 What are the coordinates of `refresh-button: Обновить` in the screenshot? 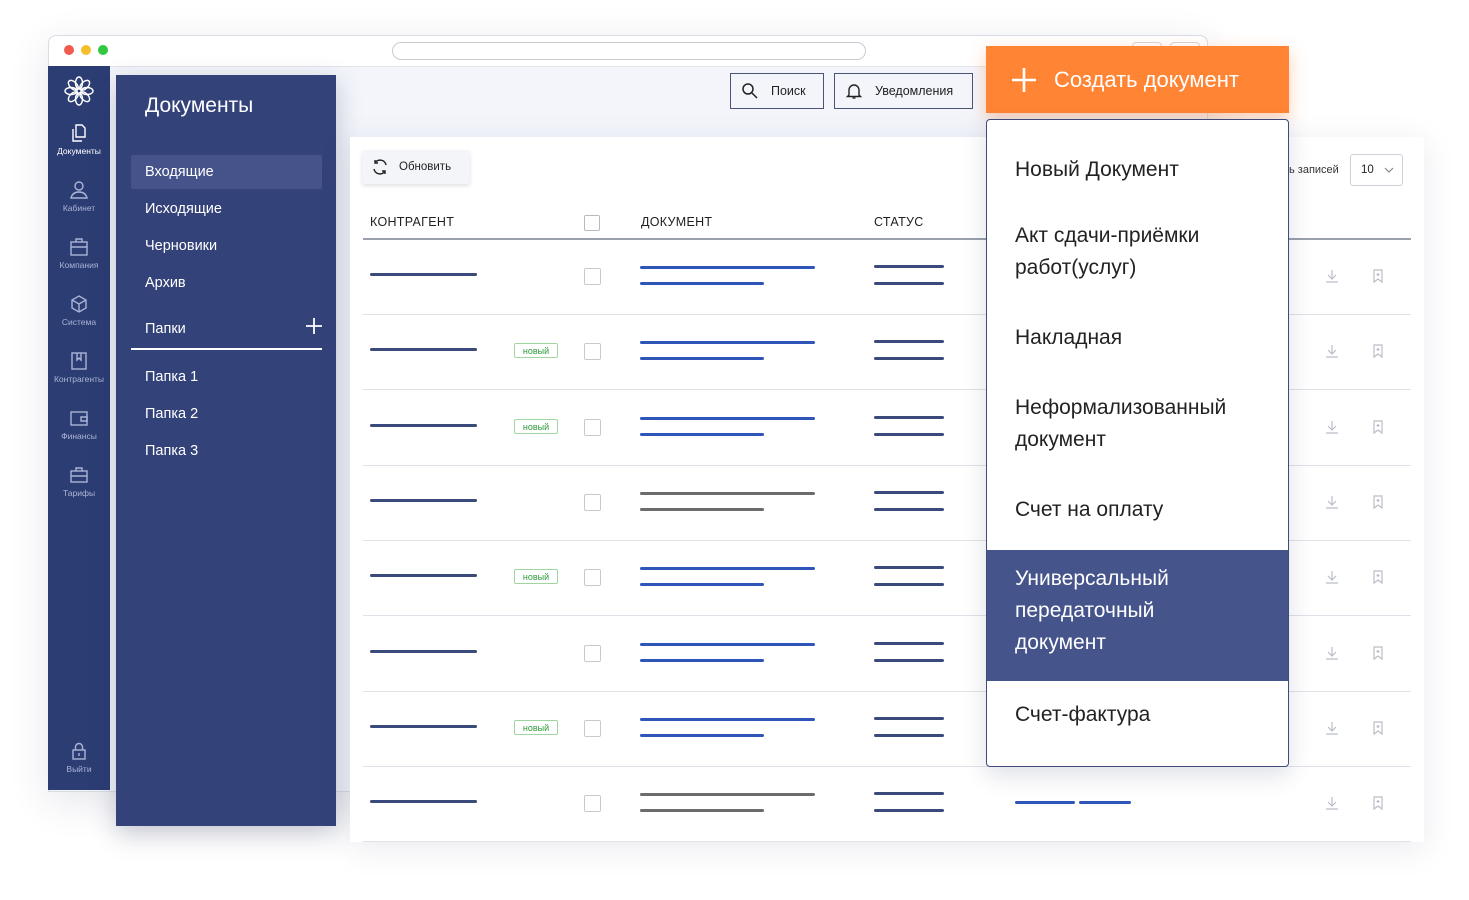 It's located at (416, 167).